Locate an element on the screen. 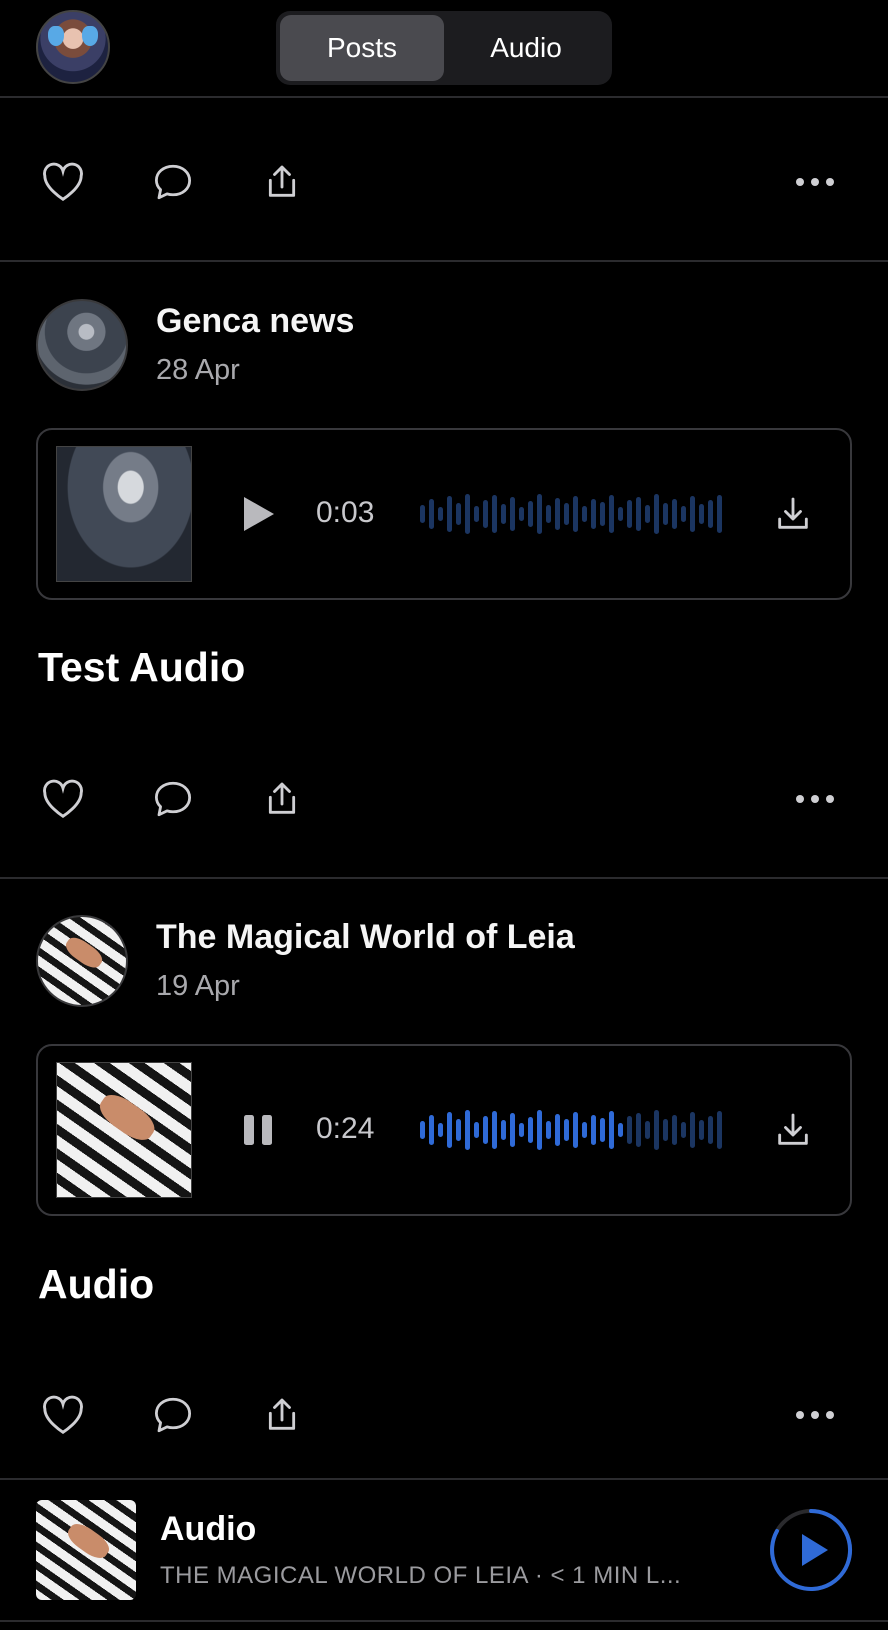 This screenshot has height=1630, width=888. feed-segmented-control: Posts Audio is located at coordinates (444, 48).